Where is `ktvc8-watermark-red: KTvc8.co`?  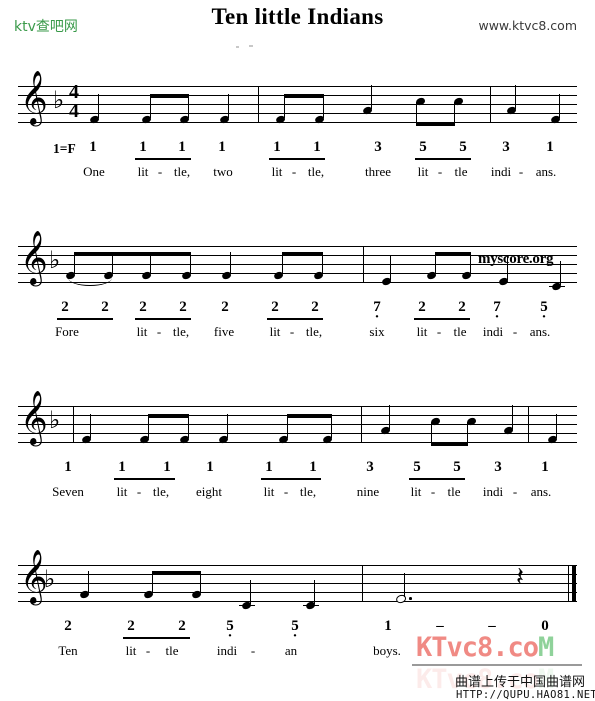
ktvc8-watermark-red: KTvc8.co is located at coordinates (477, 647).